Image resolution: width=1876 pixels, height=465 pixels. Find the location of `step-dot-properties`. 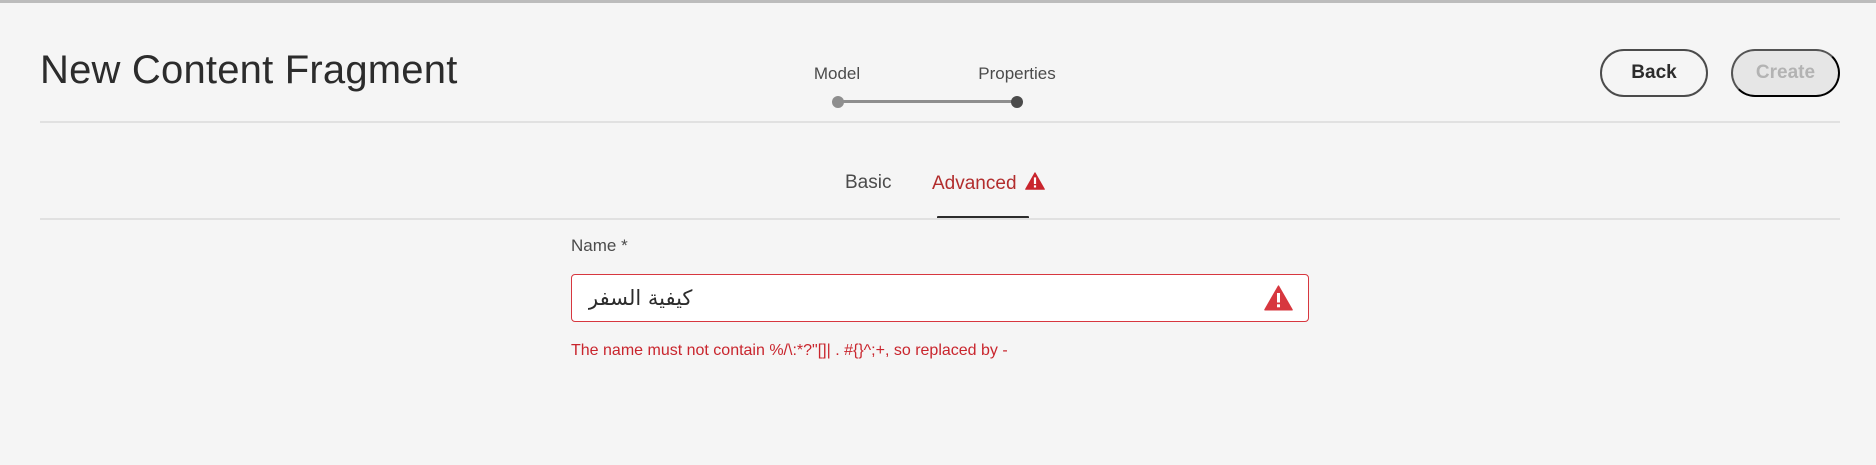

step-dot-properties is located at coordinates (1017, 102).